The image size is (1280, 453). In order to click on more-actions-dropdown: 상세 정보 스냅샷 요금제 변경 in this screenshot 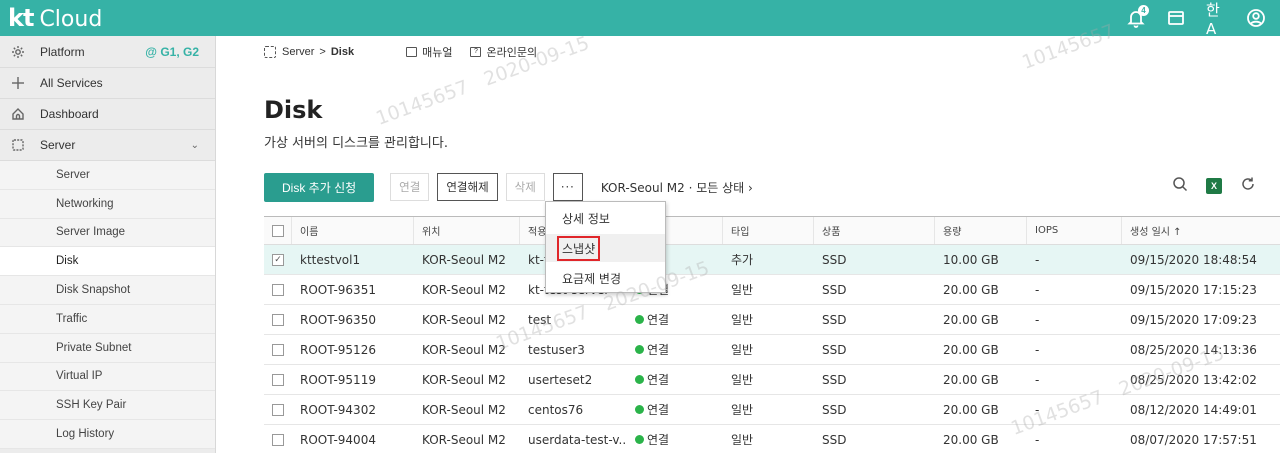, I will do `click(605, 247)`.